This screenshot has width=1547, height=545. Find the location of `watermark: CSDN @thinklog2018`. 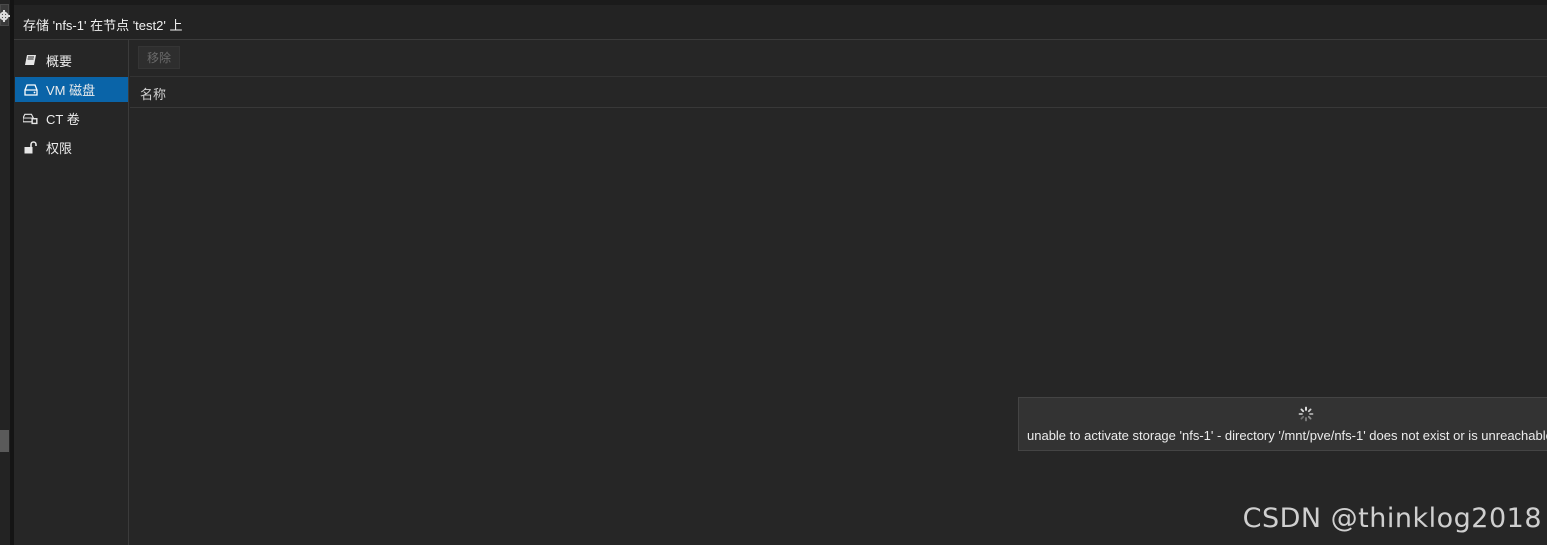

watermark: CSDN @thinklog2018 is located at coordinates (1392, 518).